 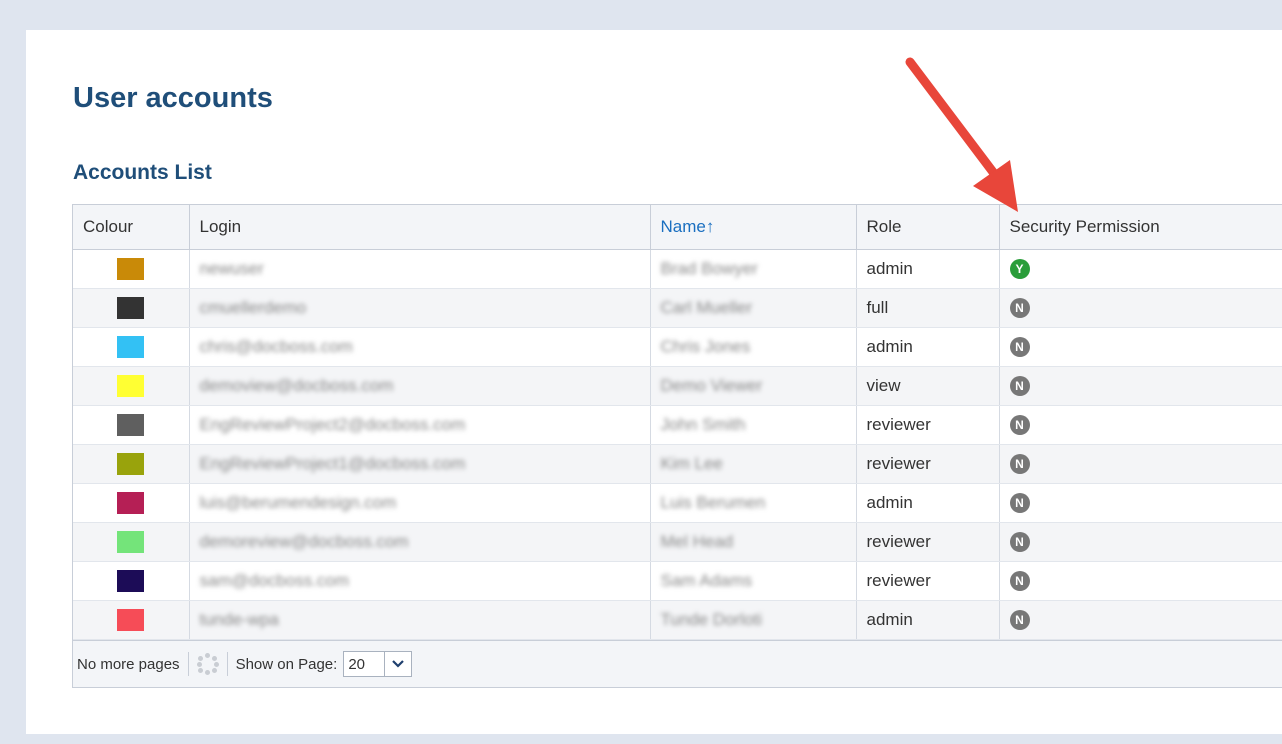 I want to click on section-title: Accounts List, so click(x=142, y=172).